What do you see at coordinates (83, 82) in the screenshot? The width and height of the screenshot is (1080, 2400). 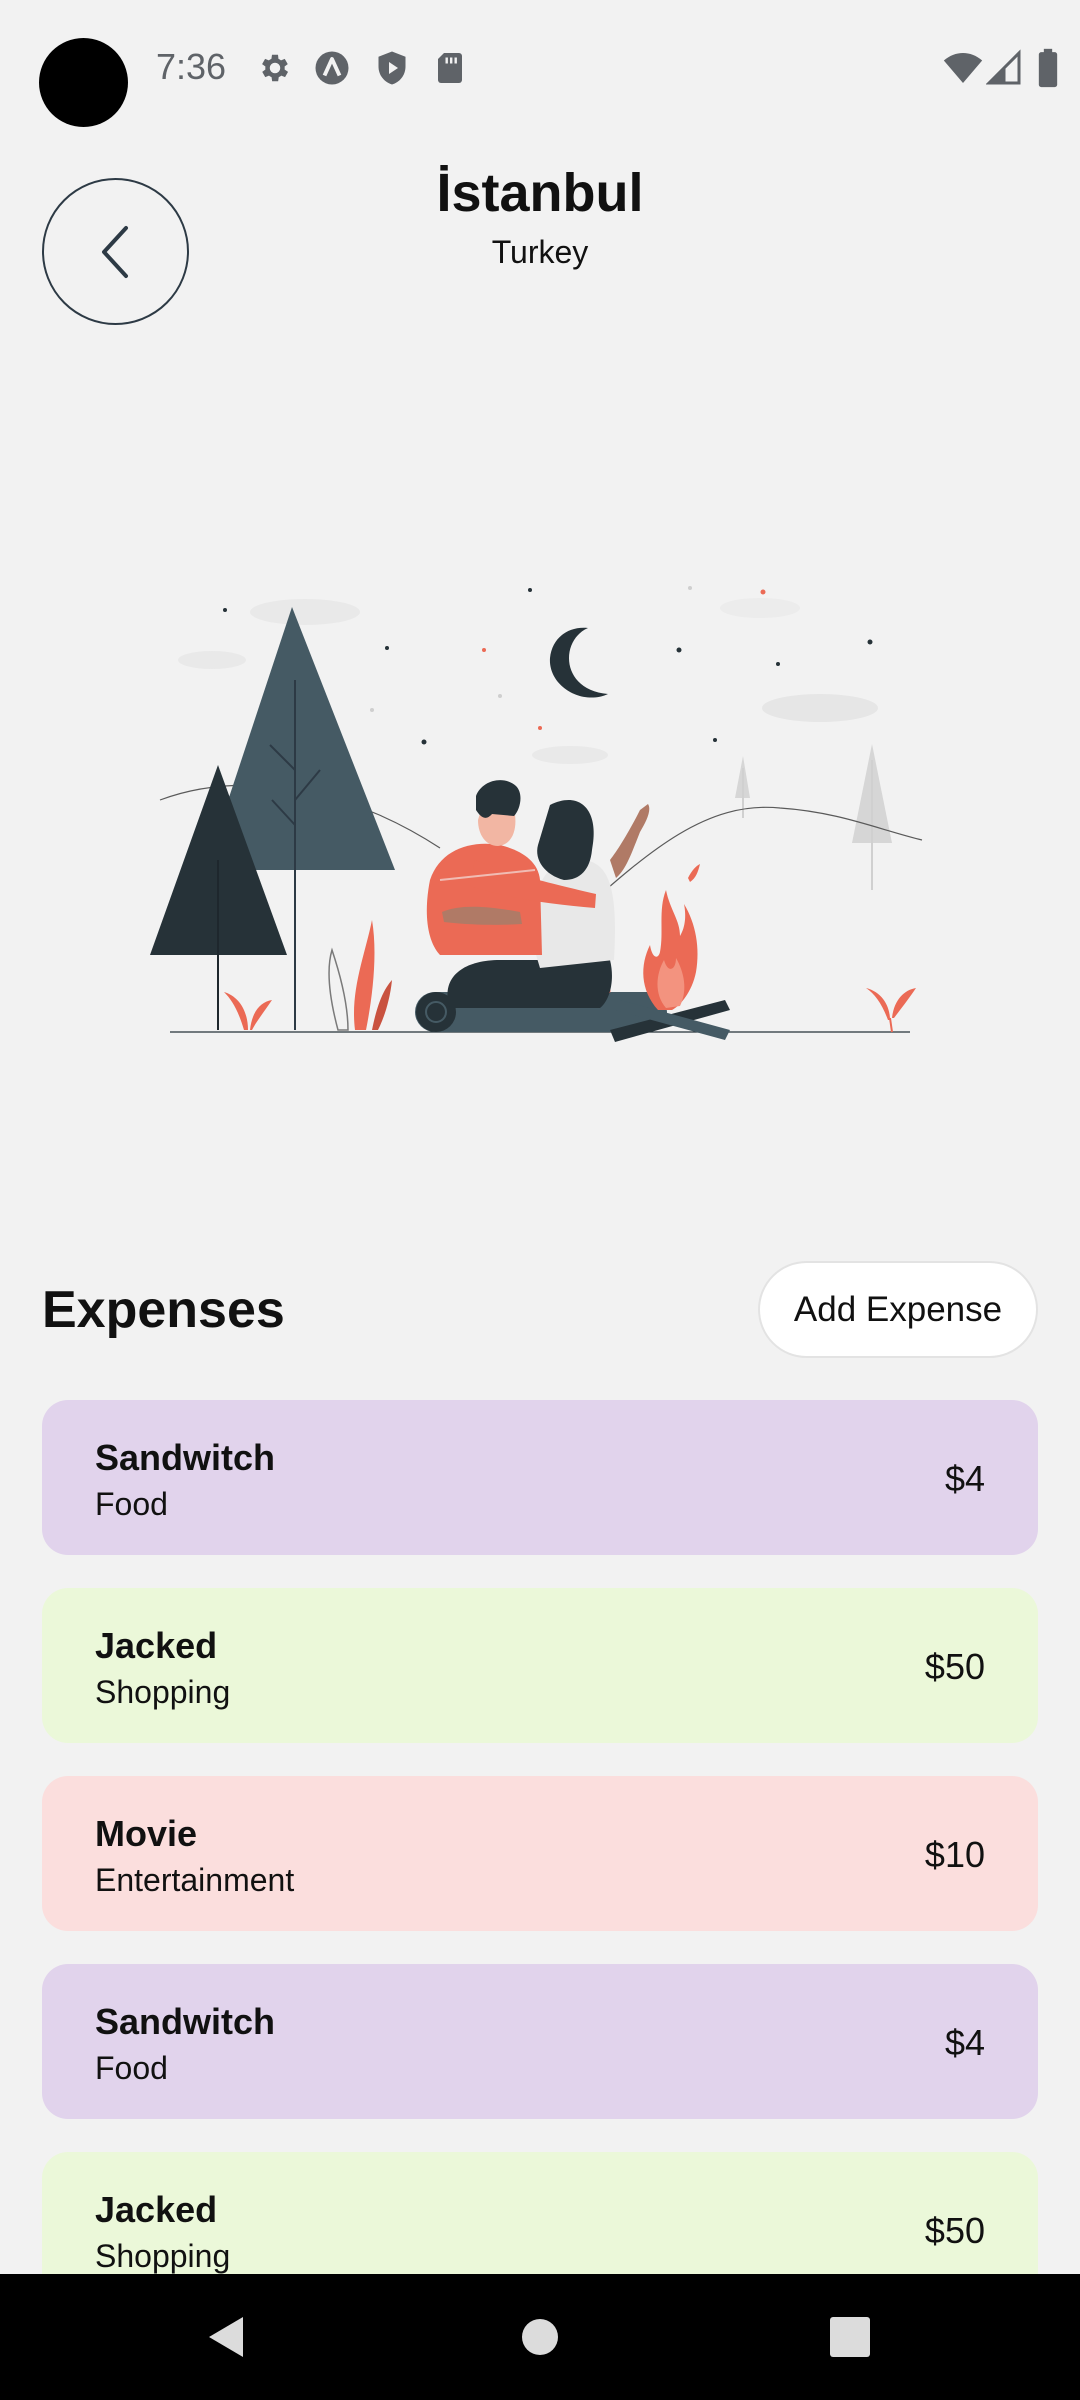 I see `camera-cutout` at bounding box center [83, 82].